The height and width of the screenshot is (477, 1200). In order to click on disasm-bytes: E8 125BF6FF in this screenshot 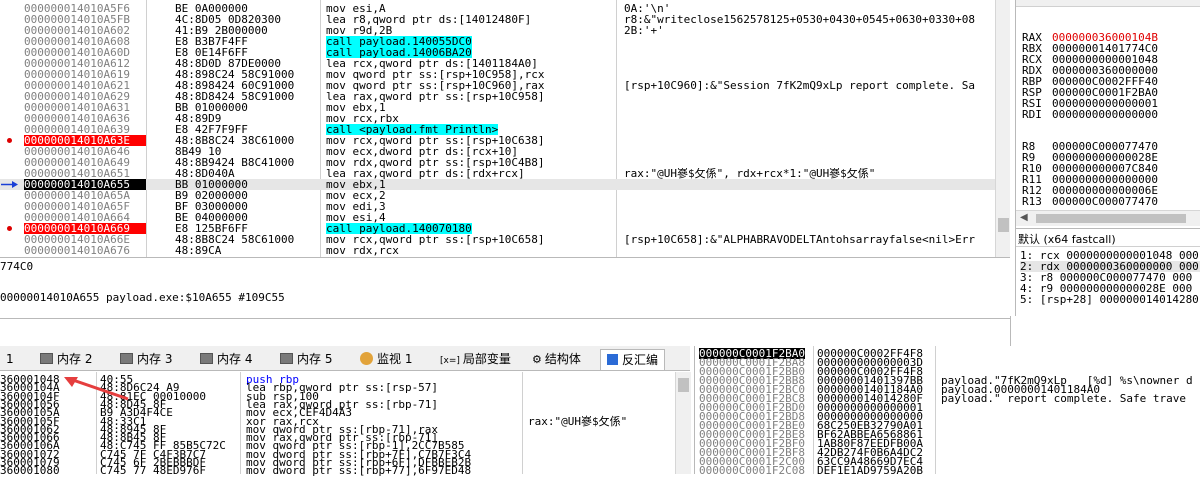, I will do `click(211, 228)`.